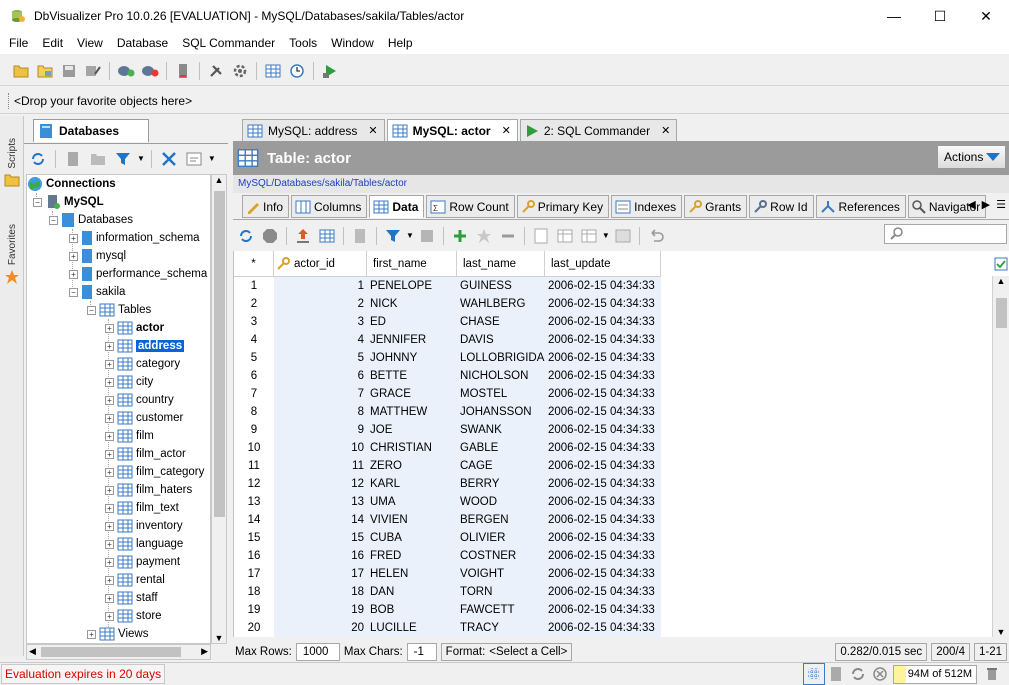 This screenshot has height=685, width=1009. I want to click on tab-mysql-address: MySQL: address ✕, so click(313, 130).